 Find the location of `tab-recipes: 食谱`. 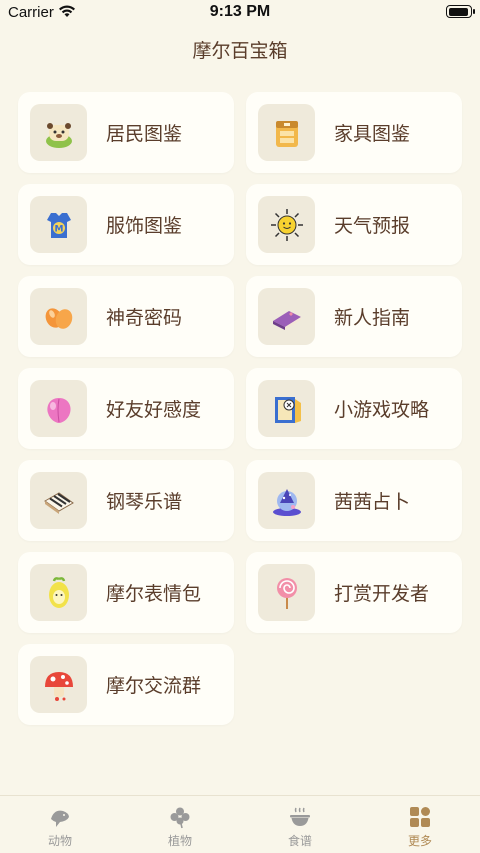

tab-recipes: 食谱 is located at coordinates (300, 824).